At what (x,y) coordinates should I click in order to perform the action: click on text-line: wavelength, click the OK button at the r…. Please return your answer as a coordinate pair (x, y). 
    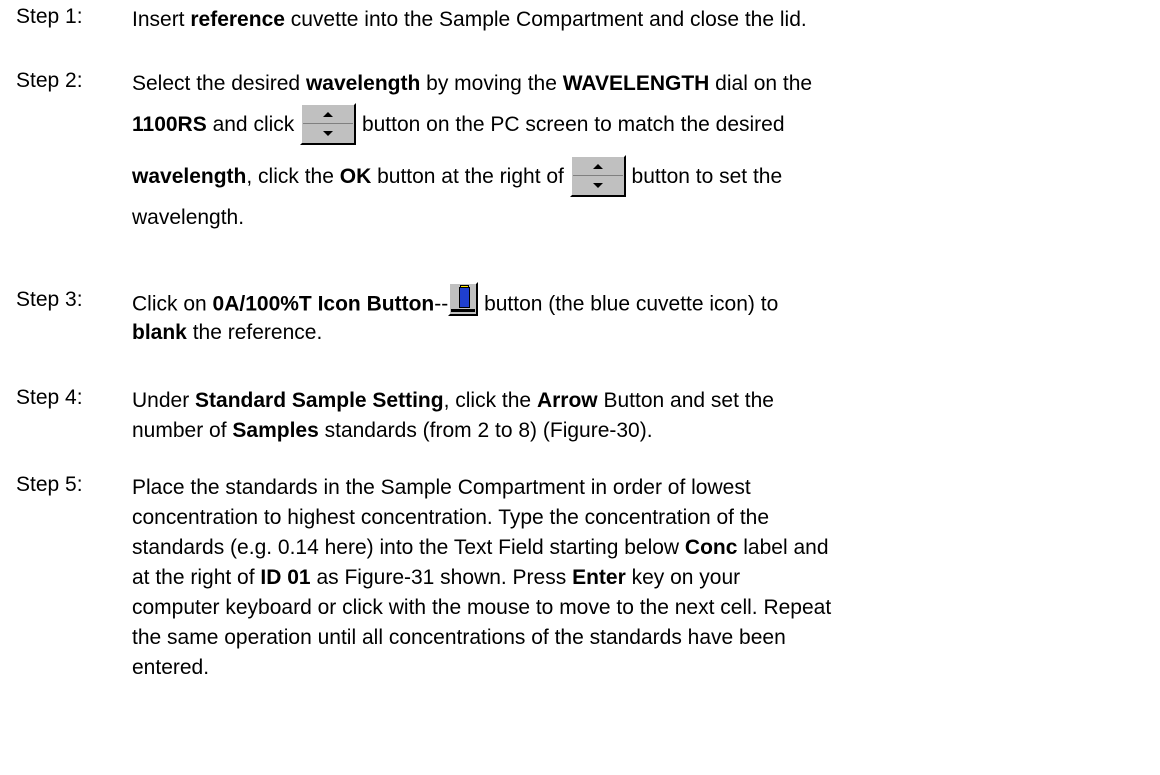
    Looking at the image, I should click on (639, 177).